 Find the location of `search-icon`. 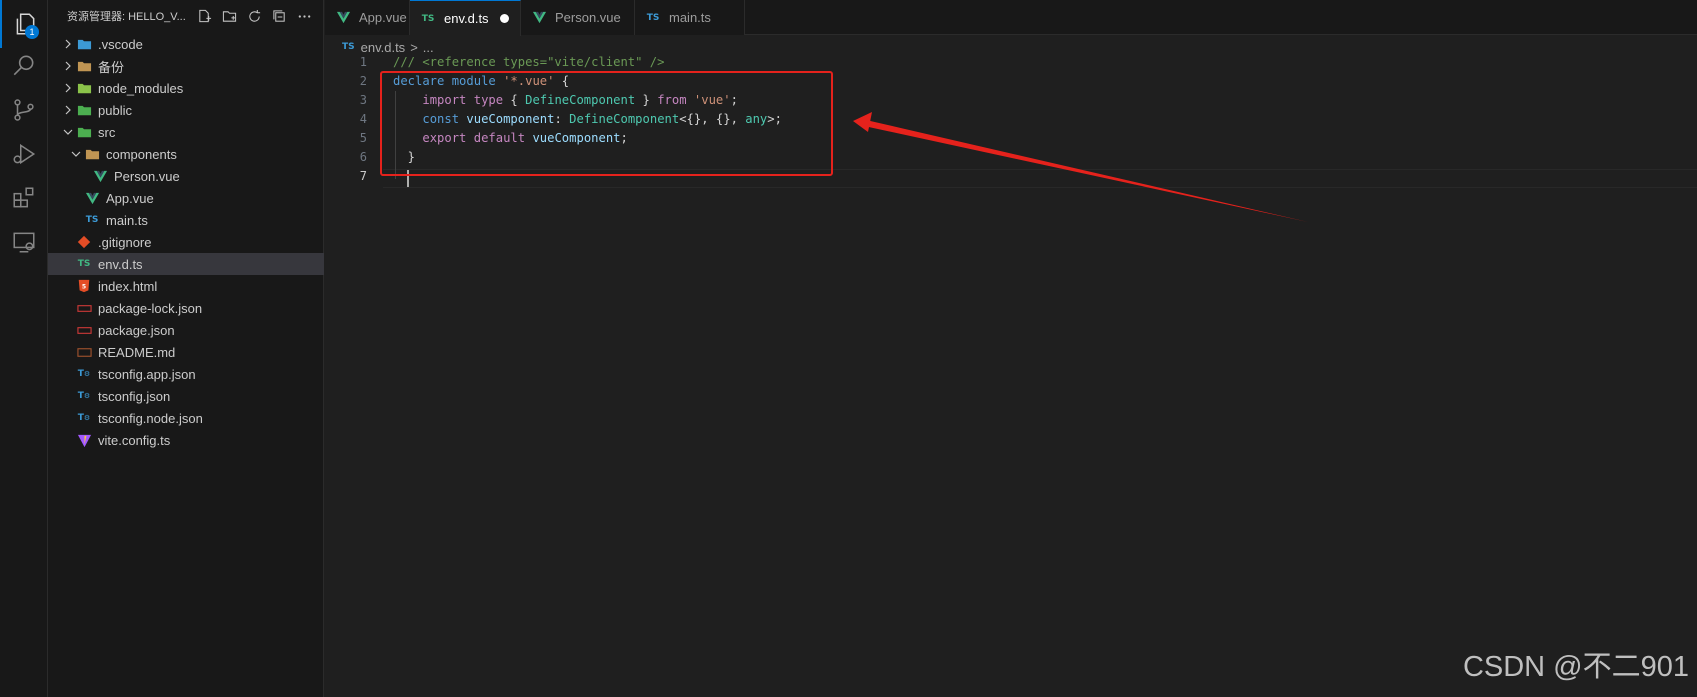

search-icon is located at coordinates (24, 66).